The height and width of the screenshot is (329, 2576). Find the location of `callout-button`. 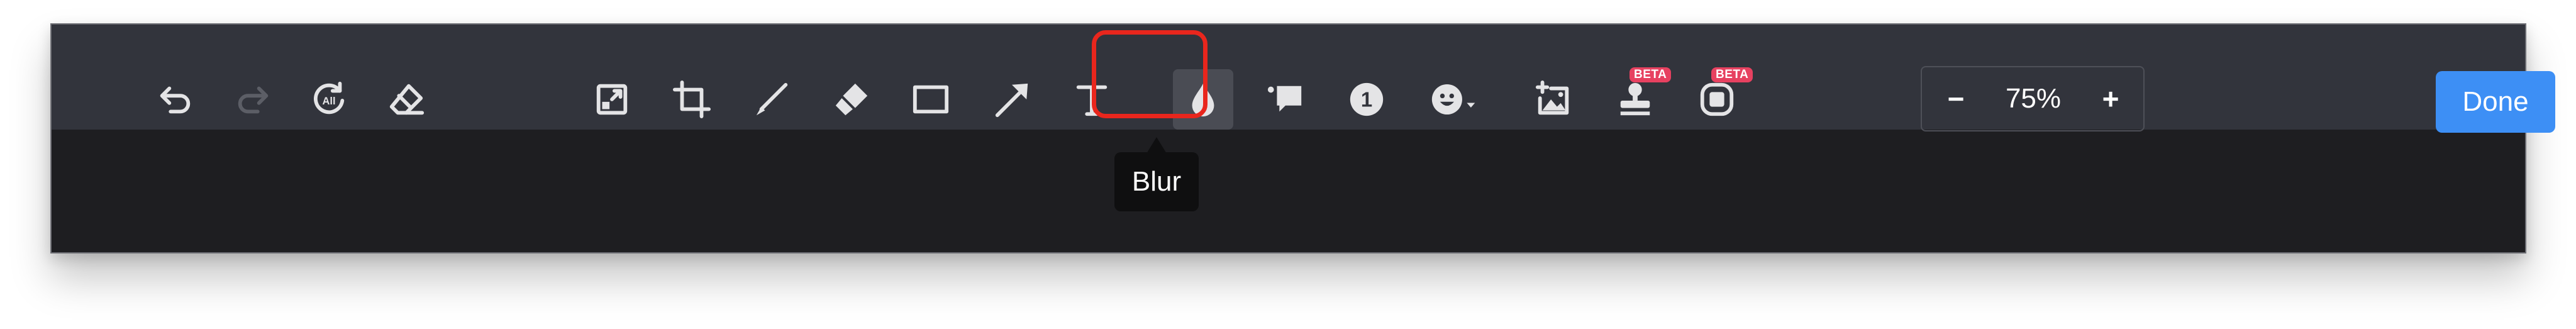

callout-button is located at coordinates (1285, 99).